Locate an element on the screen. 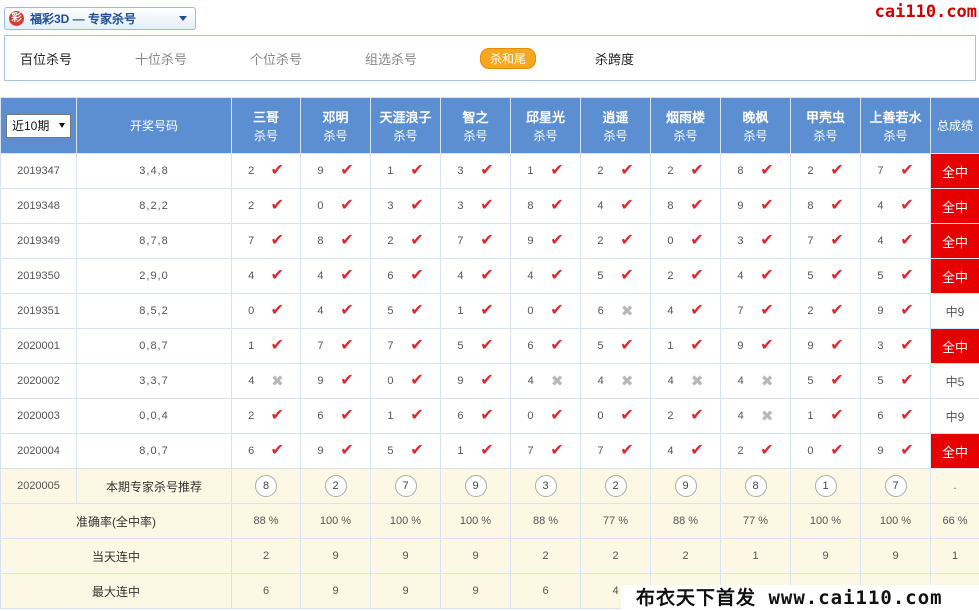 This screenshot has width=979, height=611. pick-cell: 9 ✔ is located at coordinates (825, 346).